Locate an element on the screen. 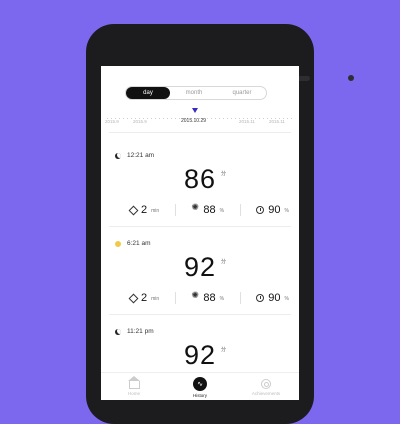  sleep-entry: 6:21 am 92 分 2 min 88 % 90 % is located at coordinates (200, 280).